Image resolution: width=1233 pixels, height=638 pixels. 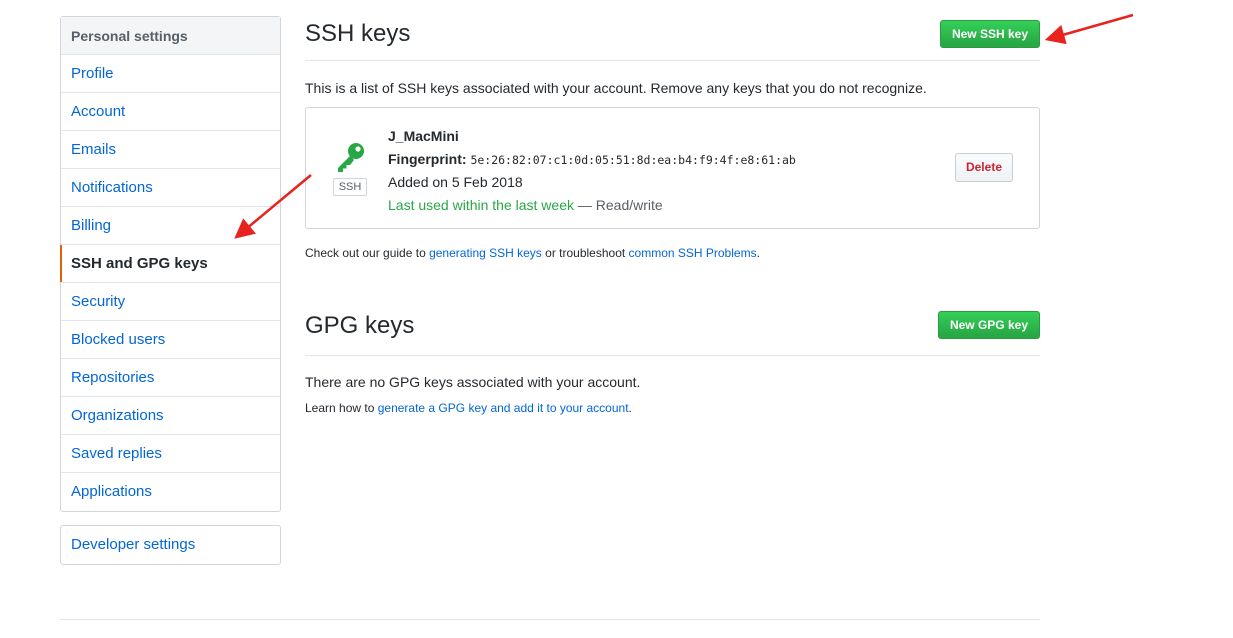 What do you see at coordinates (485, 253) in the screenshot?
I see `generating-ssh-keys-link: generating SSH keys` at bounding box center [485, 253].